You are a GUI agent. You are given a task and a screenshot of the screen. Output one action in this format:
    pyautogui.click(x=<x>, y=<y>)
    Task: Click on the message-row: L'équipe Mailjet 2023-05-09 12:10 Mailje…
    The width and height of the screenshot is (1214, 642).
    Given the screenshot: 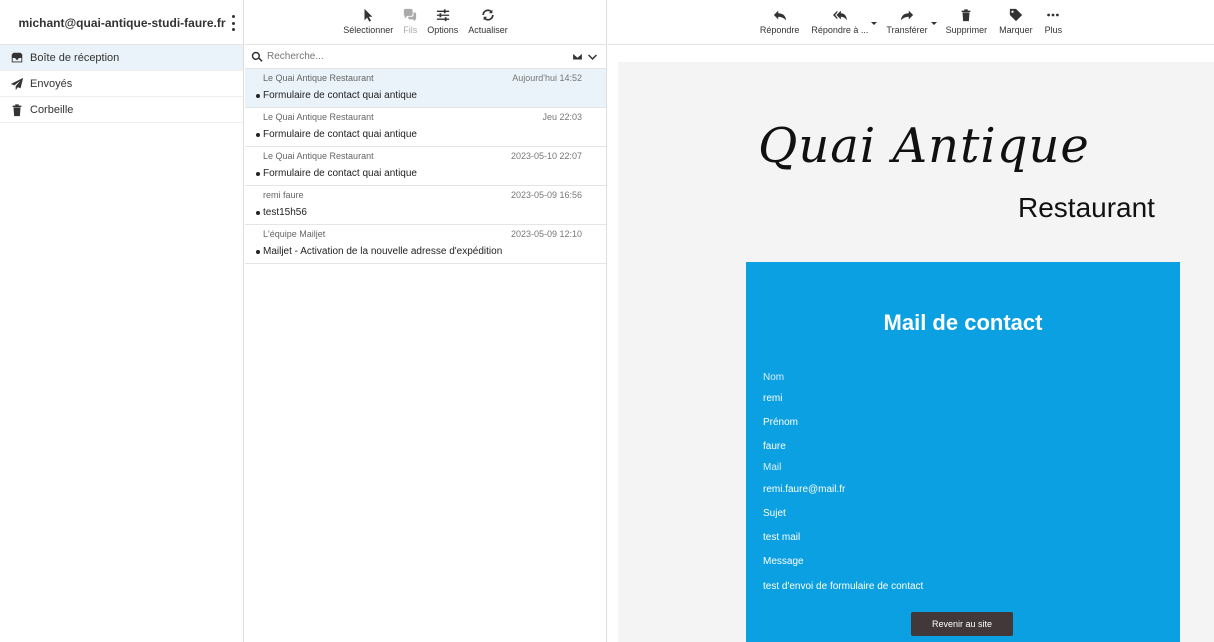 What is the action you would take?
    pyautogui.click(x=425, y=244)
    